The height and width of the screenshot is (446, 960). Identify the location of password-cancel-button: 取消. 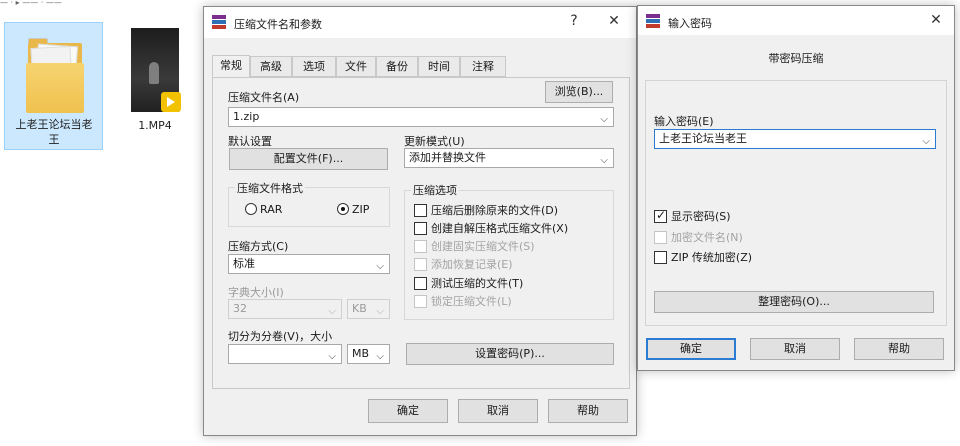
(795, 349).